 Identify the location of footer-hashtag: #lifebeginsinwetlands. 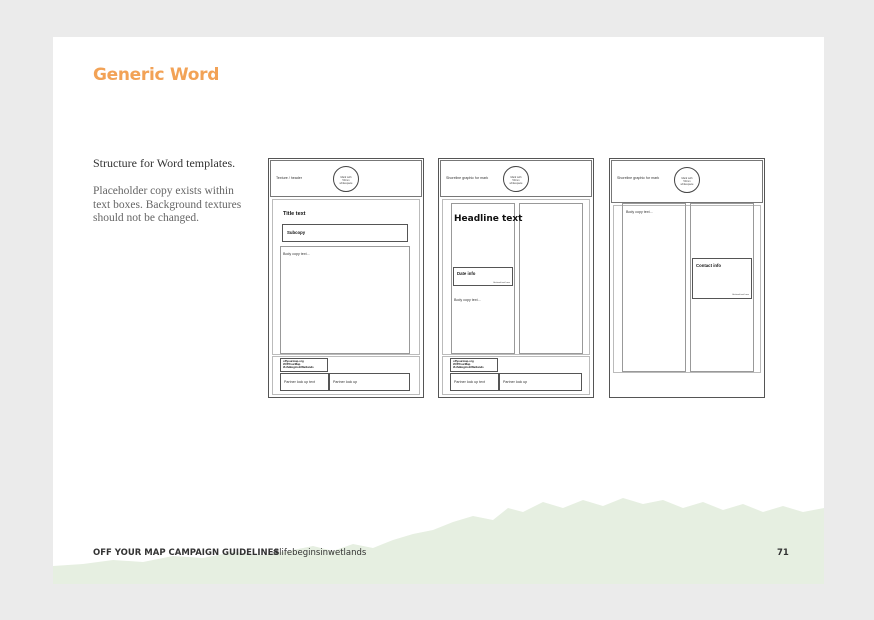
(319, 553).